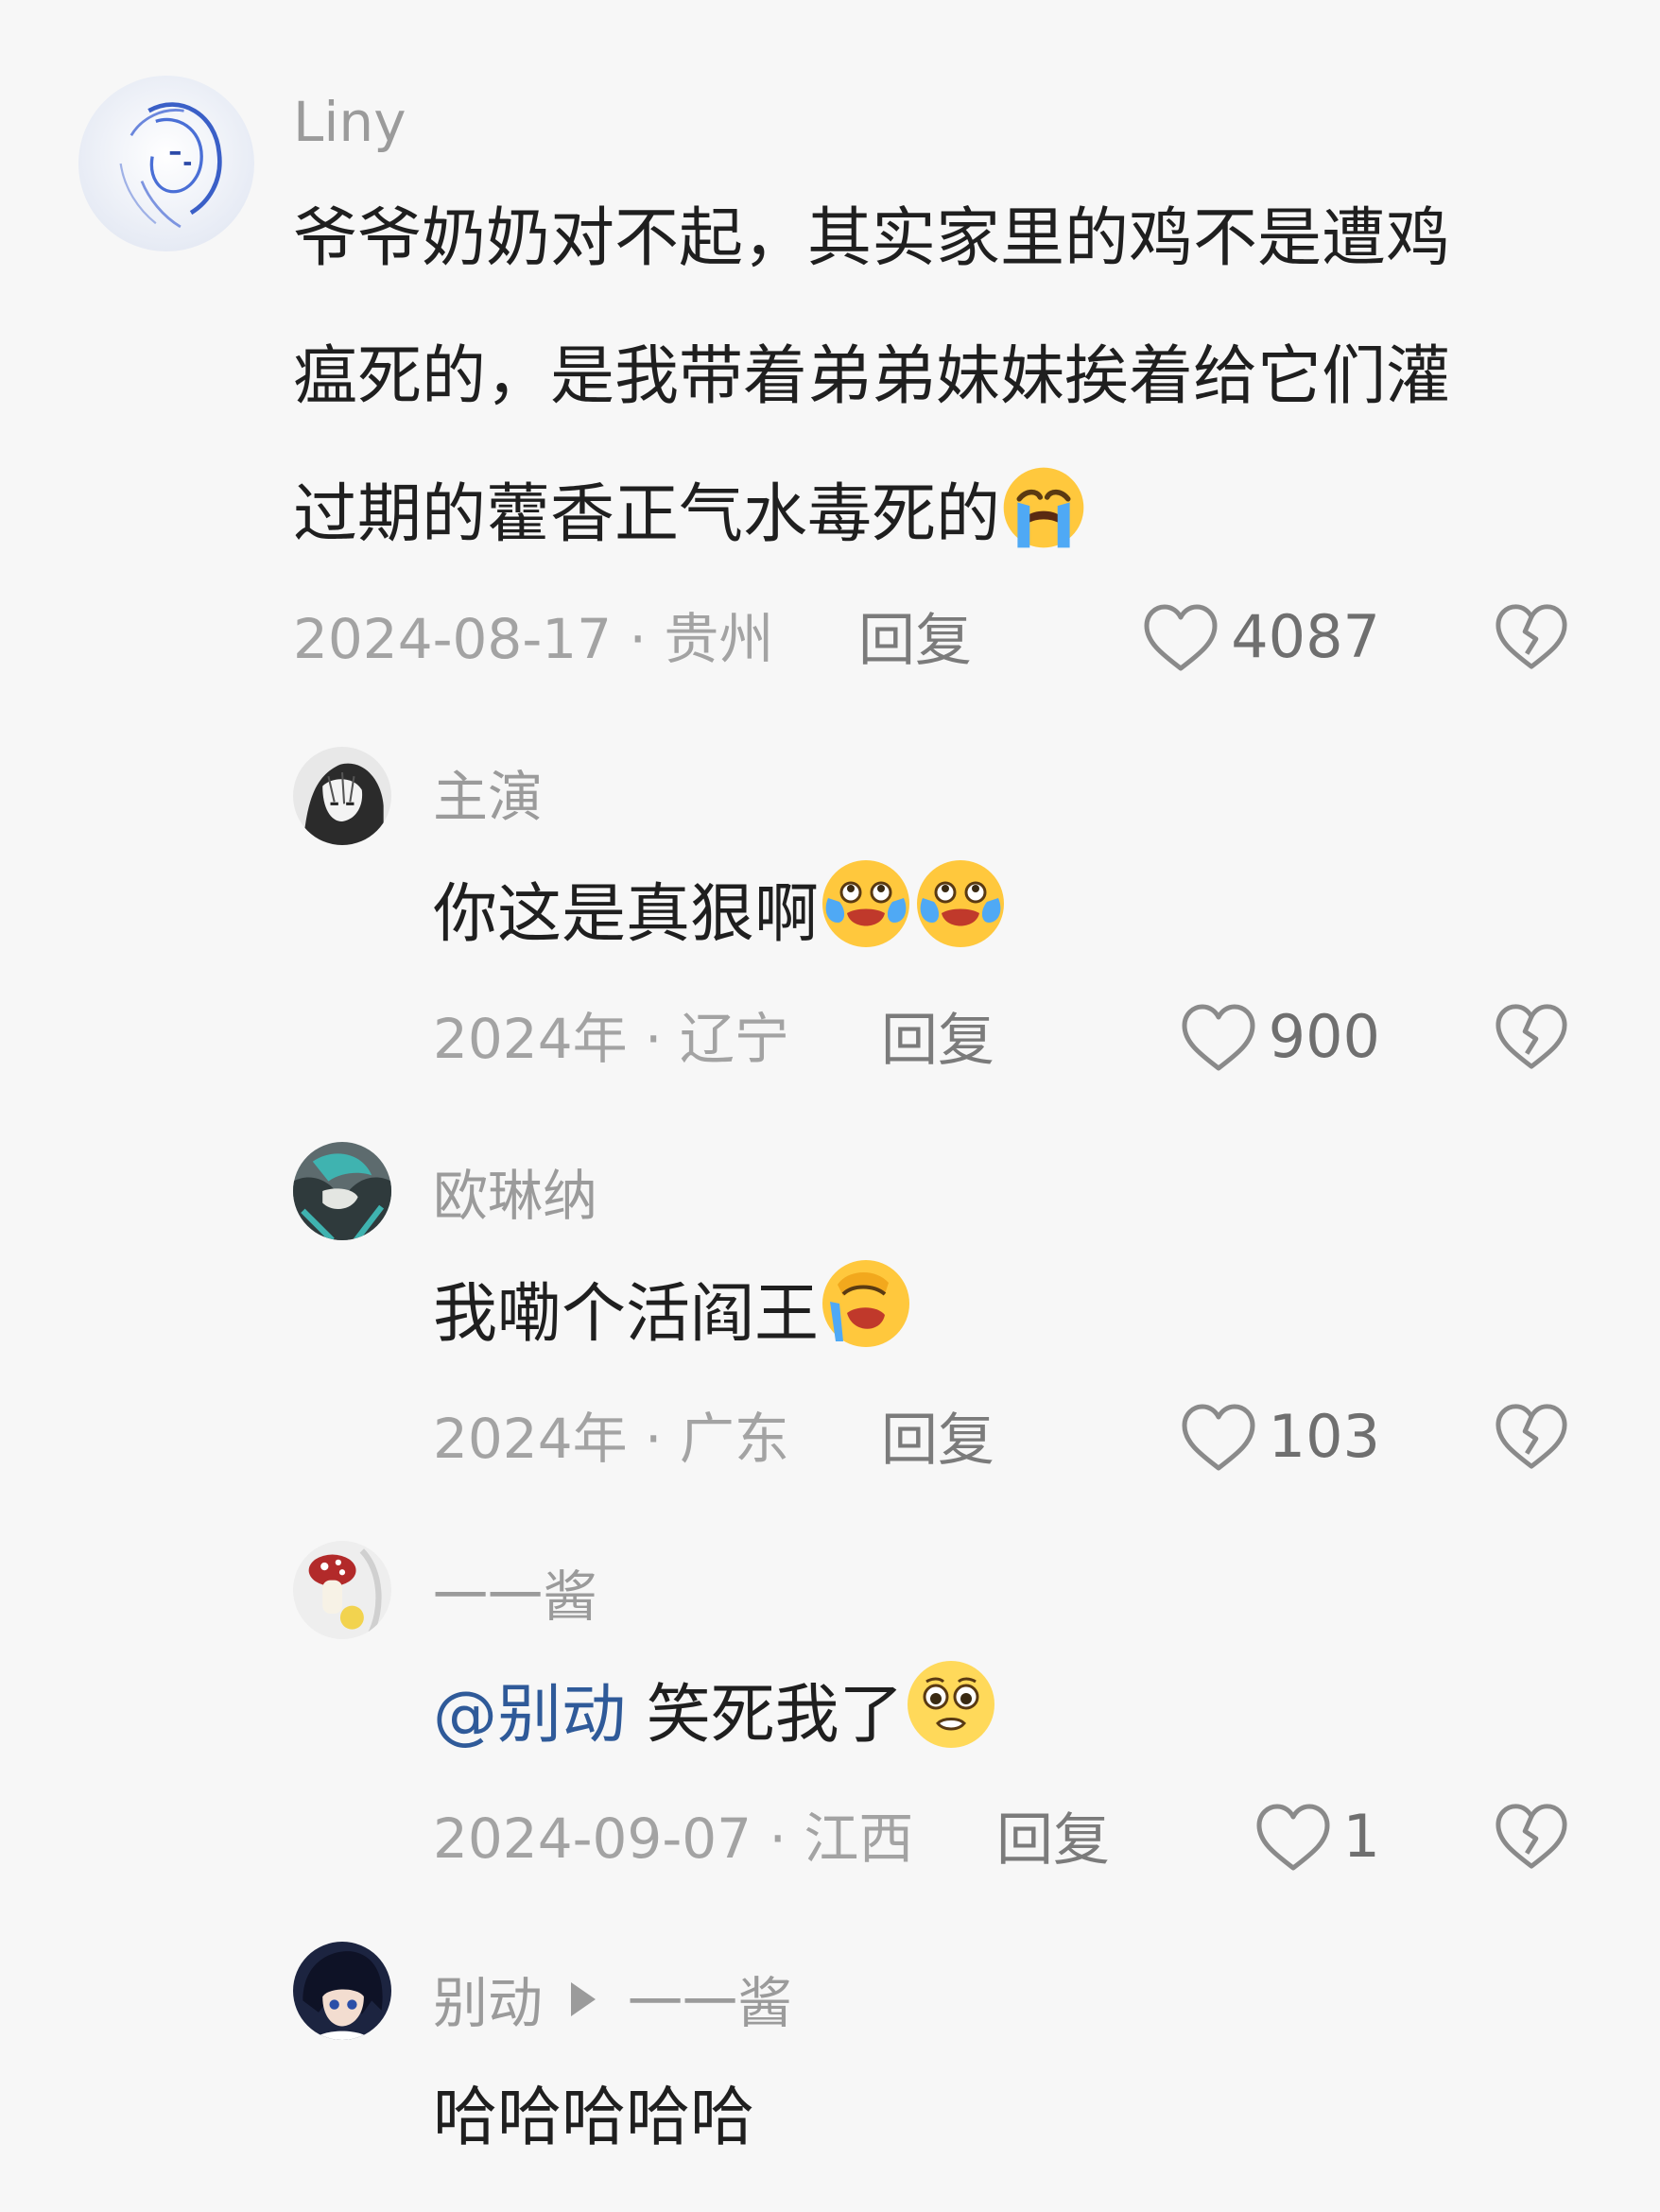  I want to click on comment-location: 江西, so click(859, 1838).